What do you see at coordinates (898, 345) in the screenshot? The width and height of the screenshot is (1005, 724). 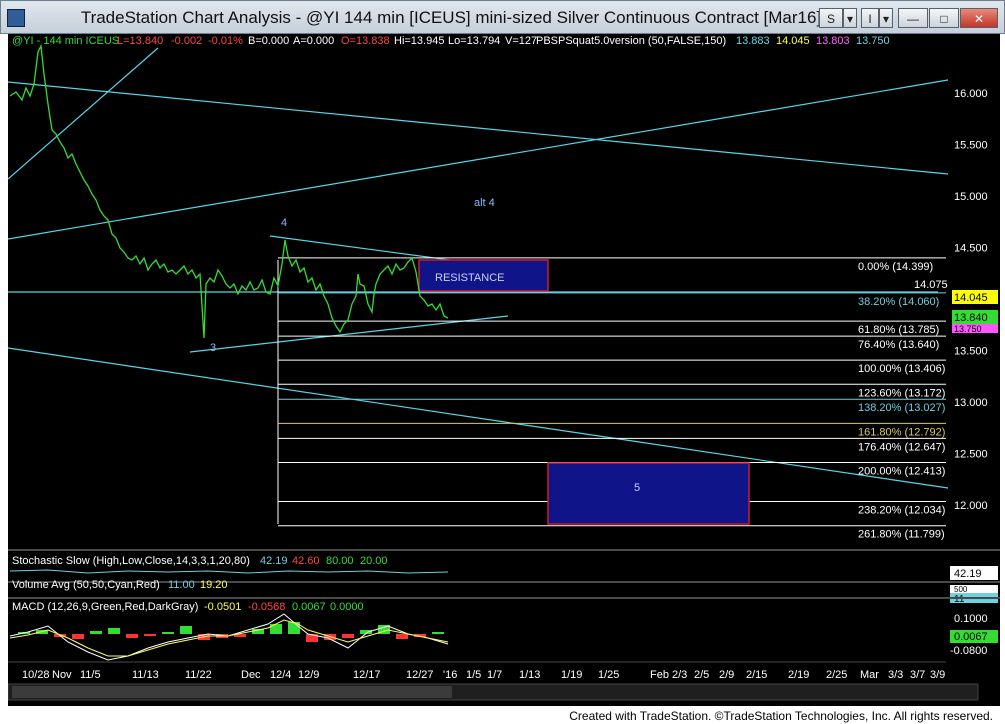 I see `fib-label-3: 76.40% (13.640)` at bounding box center [898, 345].